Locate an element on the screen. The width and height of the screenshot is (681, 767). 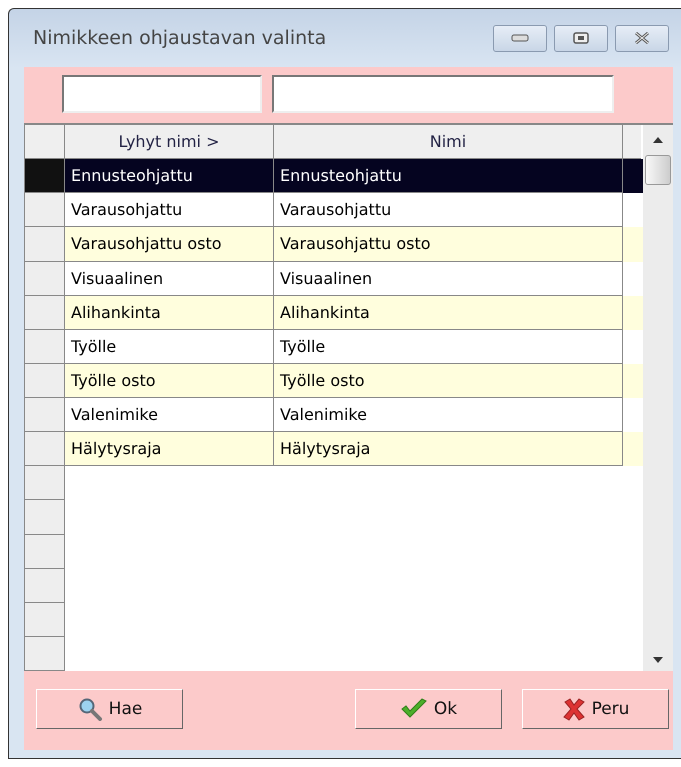
maximize-button is located at coordinates (581, 38).